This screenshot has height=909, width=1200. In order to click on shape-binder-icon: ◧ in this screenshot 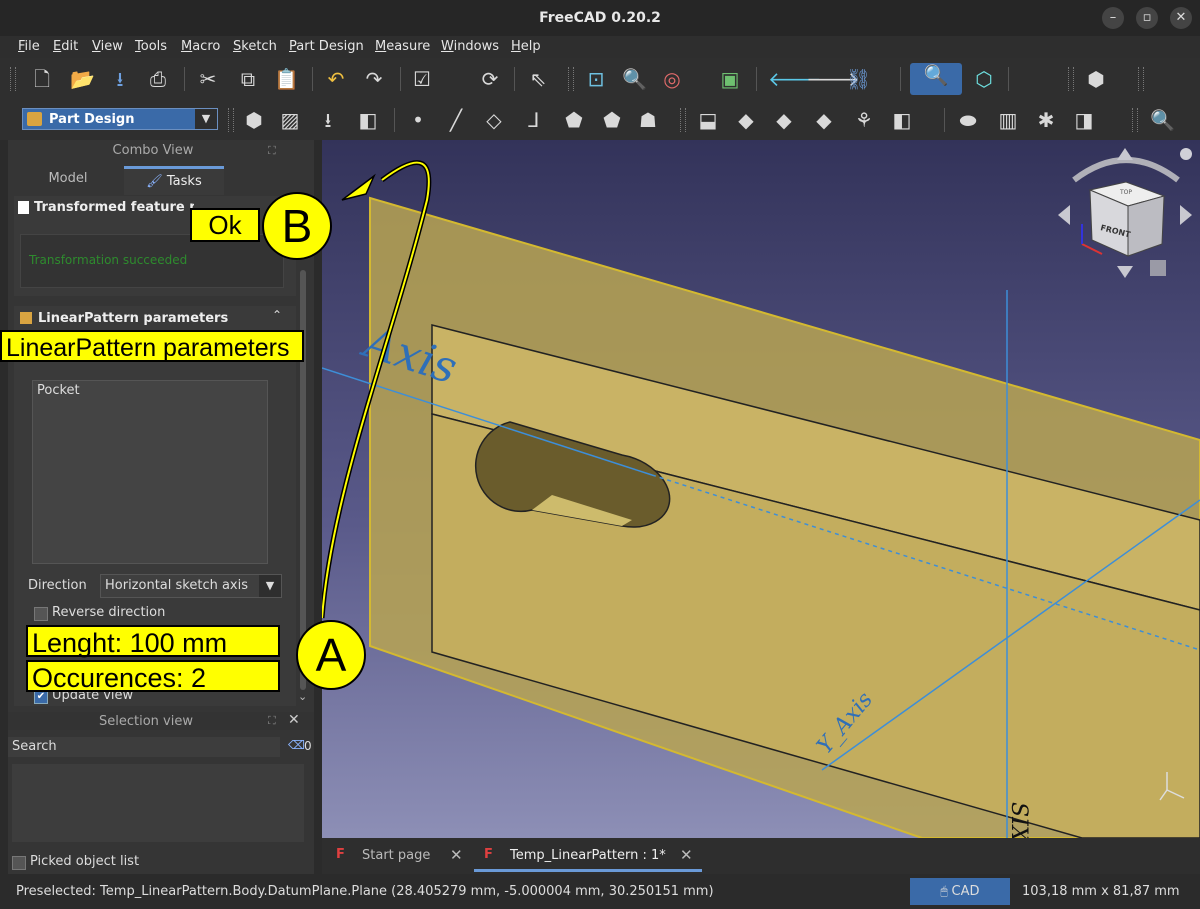, I will do `click(368, 120)`.